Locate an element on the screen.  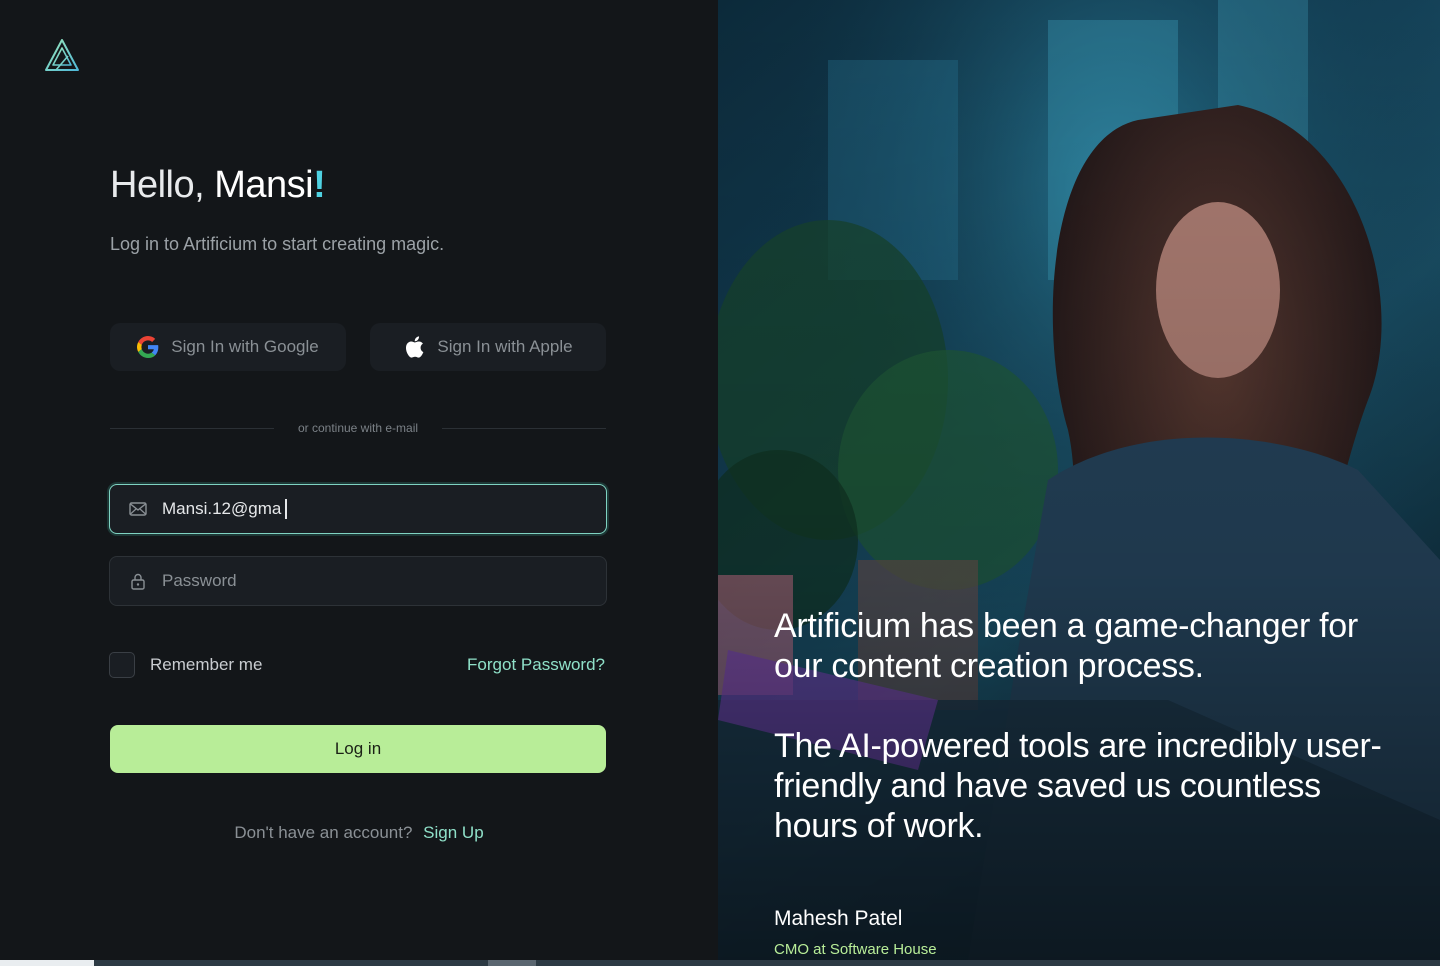
password-placeholder: Password is located at coordinates (199, 580).